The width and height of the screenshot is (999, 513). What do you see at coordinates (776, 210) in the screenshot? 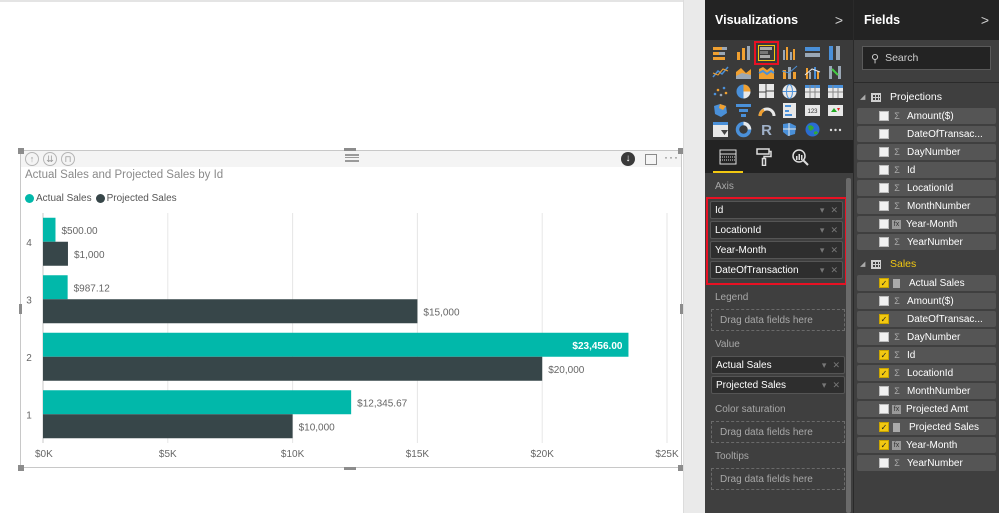
I see `well-field-pill: Id ▾ ✕` at bounding box center [776, 210].